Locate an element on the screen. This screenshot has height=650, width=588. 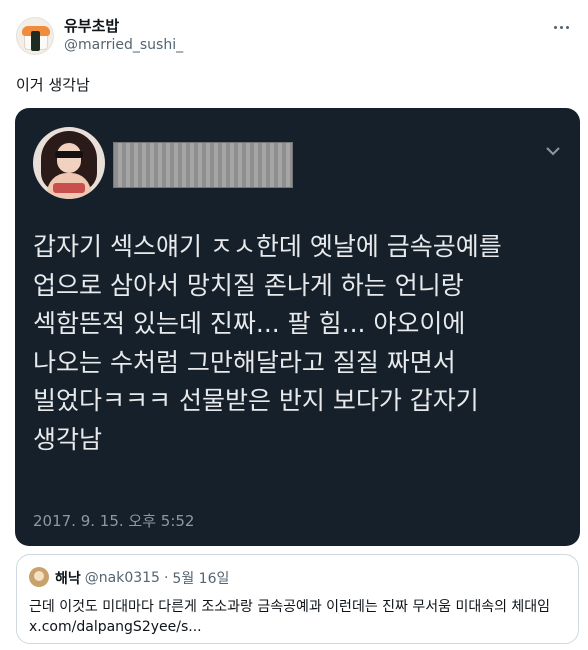
quote-author-name: 해낙 is located at coordinates (68, 579).